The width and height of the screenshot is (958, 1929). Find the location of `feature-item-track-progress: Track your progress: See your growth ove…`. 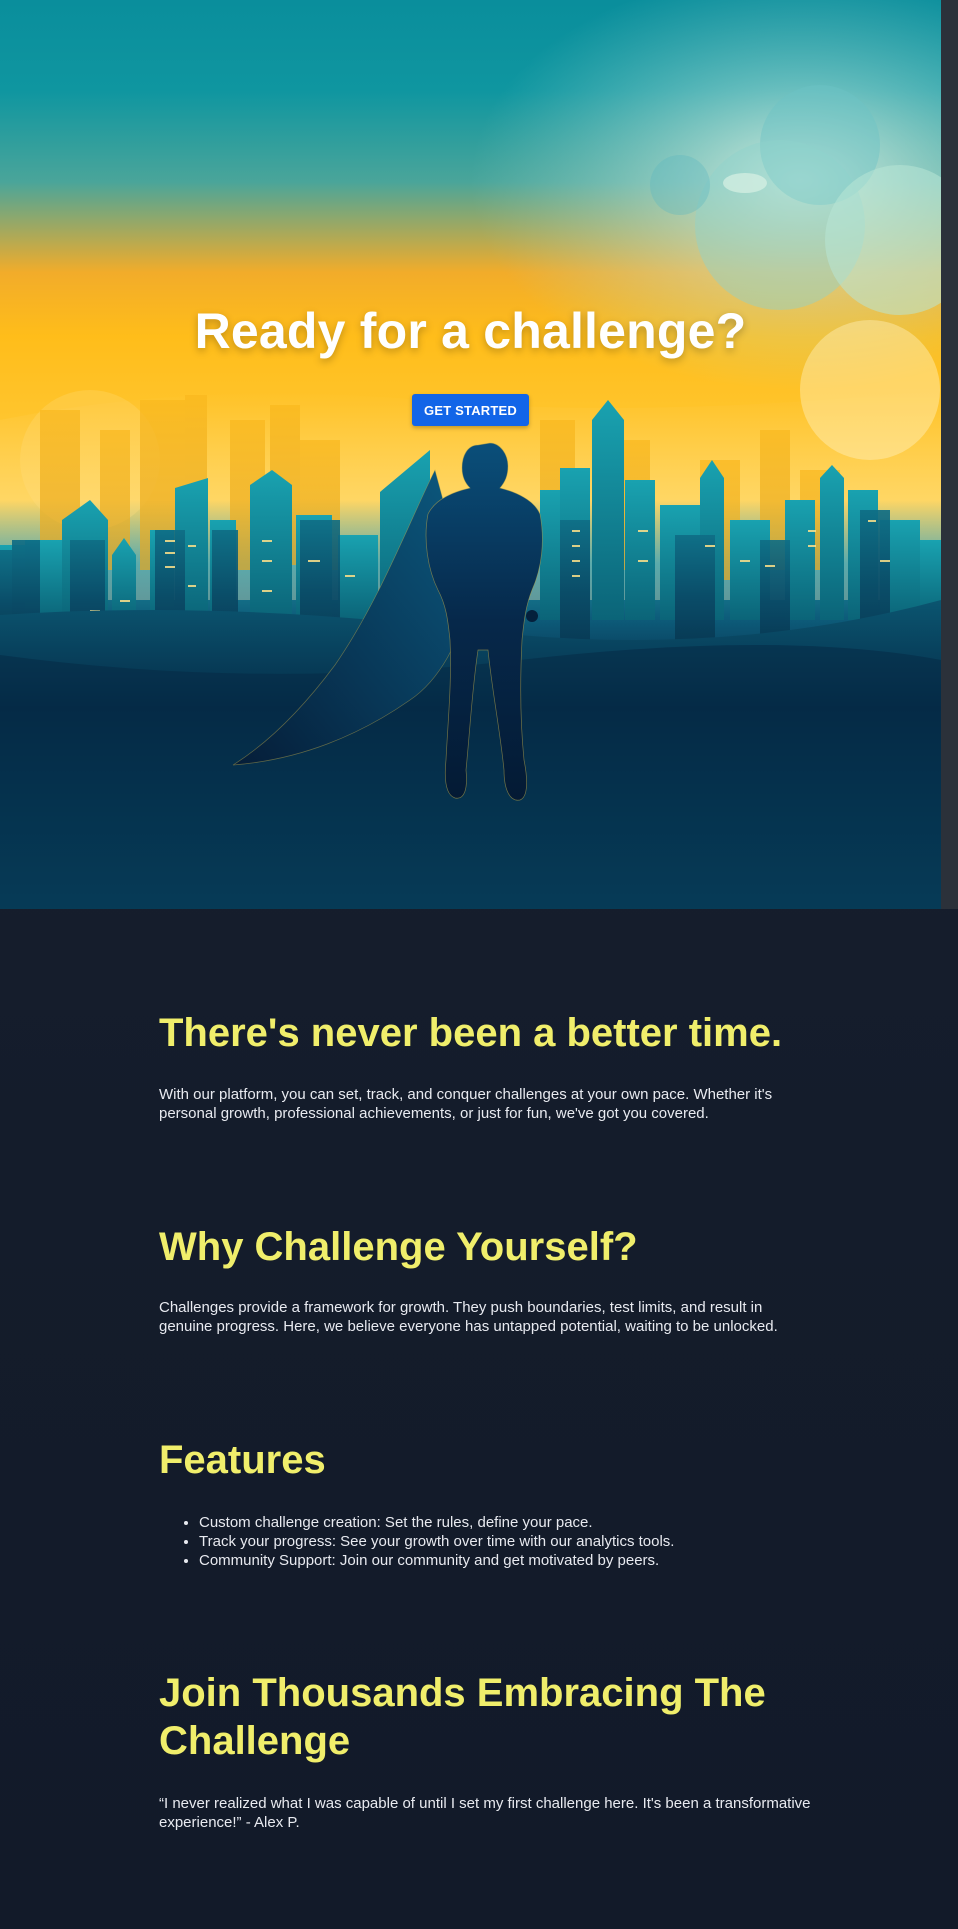

feature-item-track-progress: Track your progress: See your growth ove… is located at coordinates (436, 1541).